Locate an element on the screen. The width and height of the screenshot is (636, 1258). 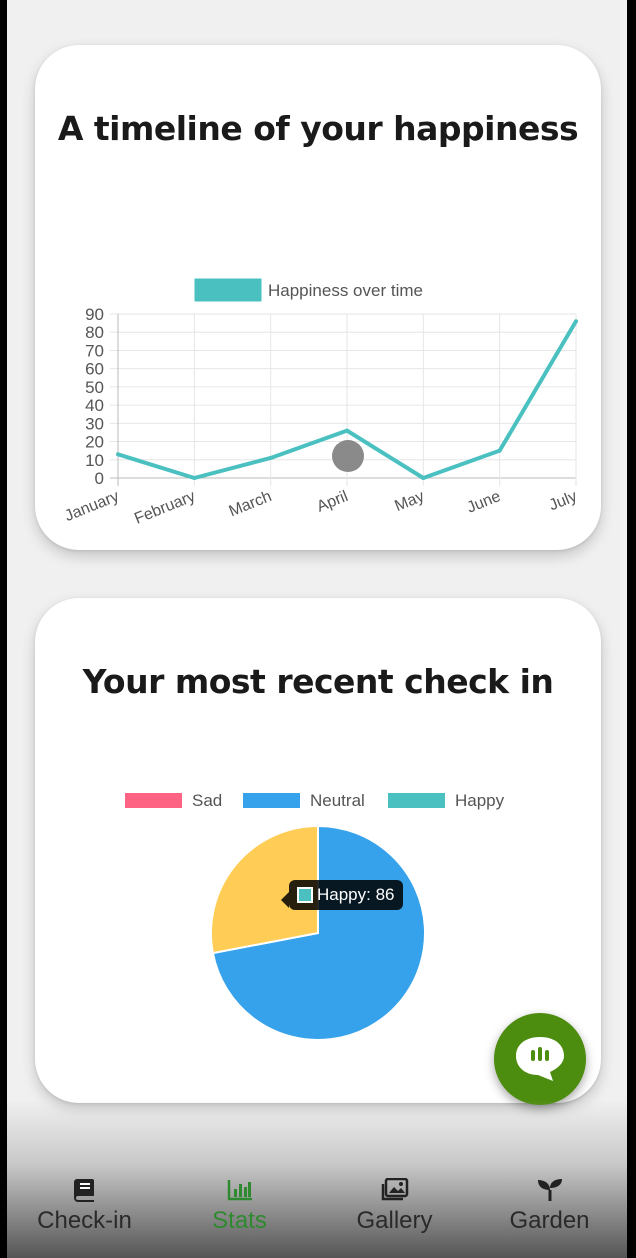
nav-item-garden: Garden is located at coordinates (549, 1214).